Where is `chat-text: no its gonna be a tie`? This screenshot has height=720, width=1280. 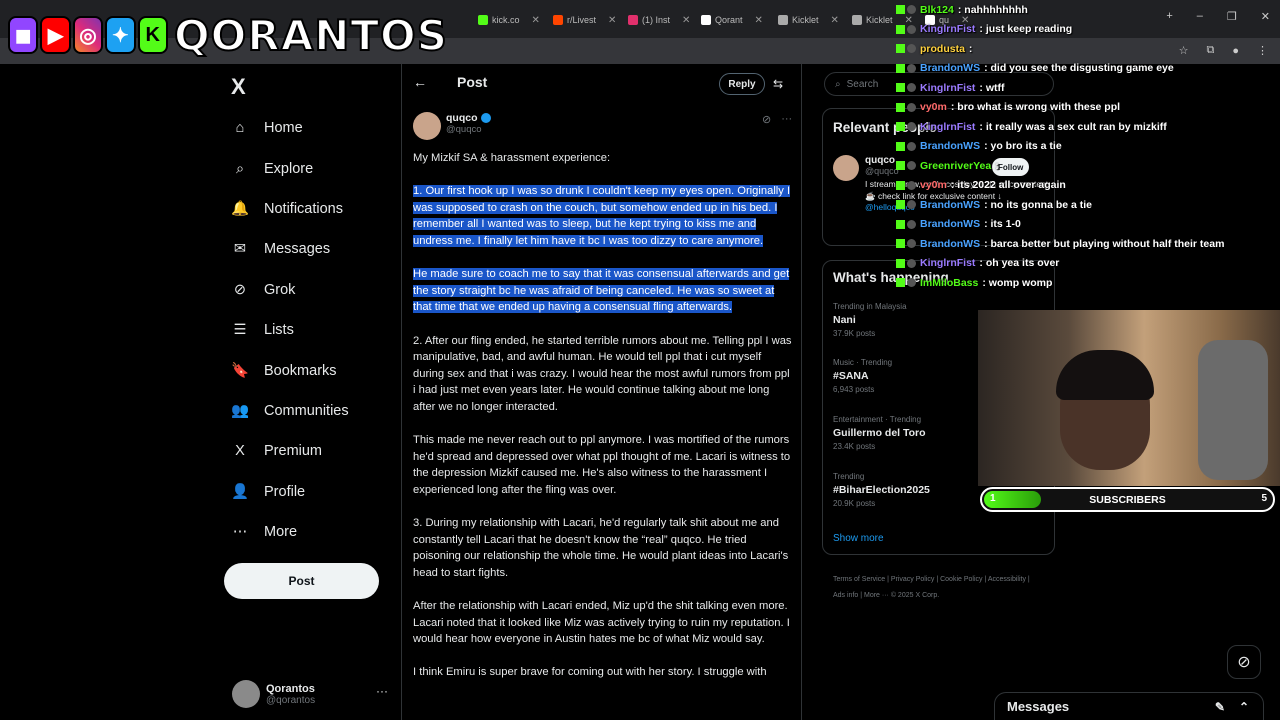 chat-text: no its gonna be a tie is located at coordinates (1041, 204).